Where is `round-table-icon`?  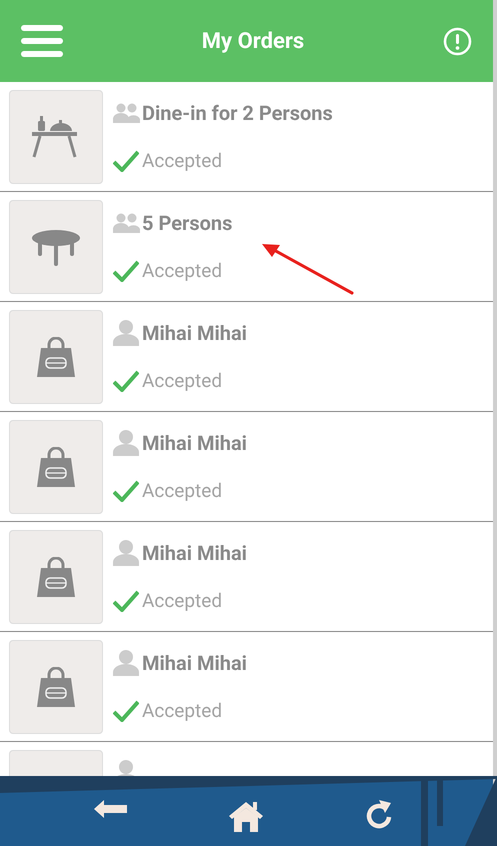
round-table-icon is located at coordinates (56, 247).